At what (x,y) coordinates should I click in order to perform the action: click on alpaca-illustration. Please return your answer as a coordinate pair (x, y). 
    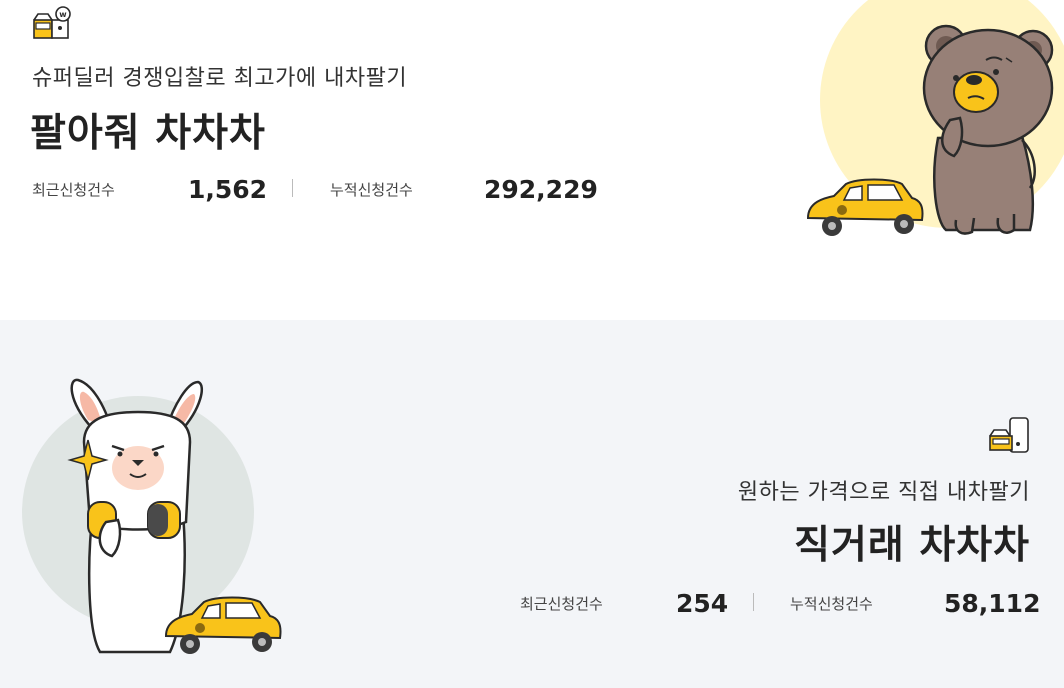
    Looking at the image, I should click on (152, 516).